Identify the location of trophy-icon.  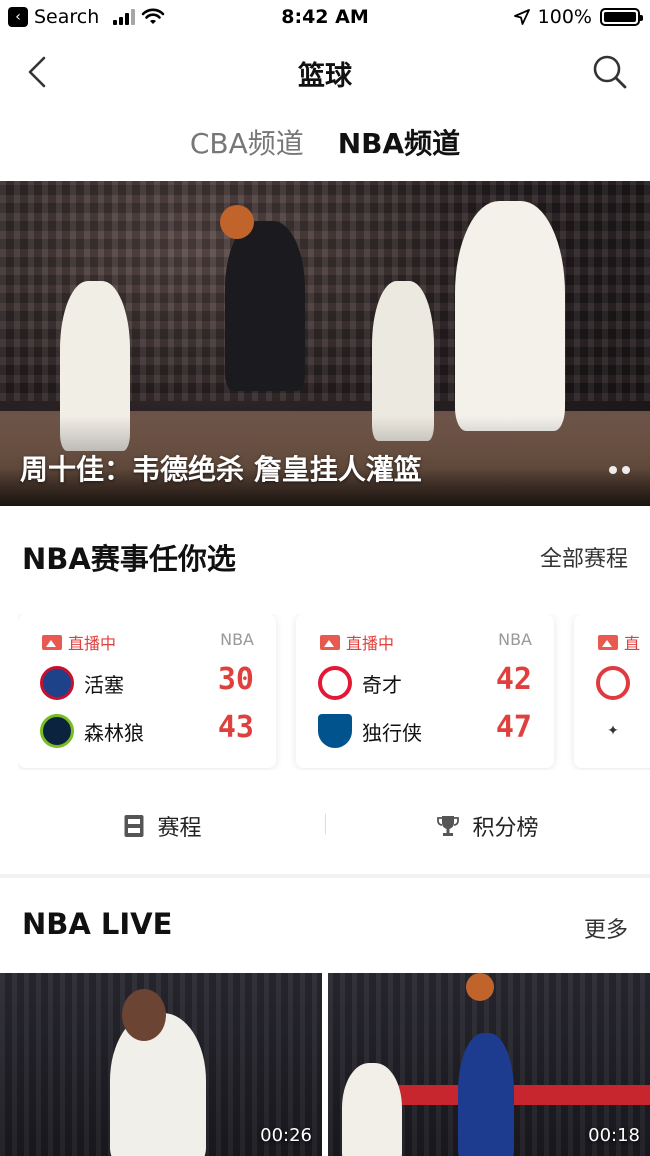
(448, 826).